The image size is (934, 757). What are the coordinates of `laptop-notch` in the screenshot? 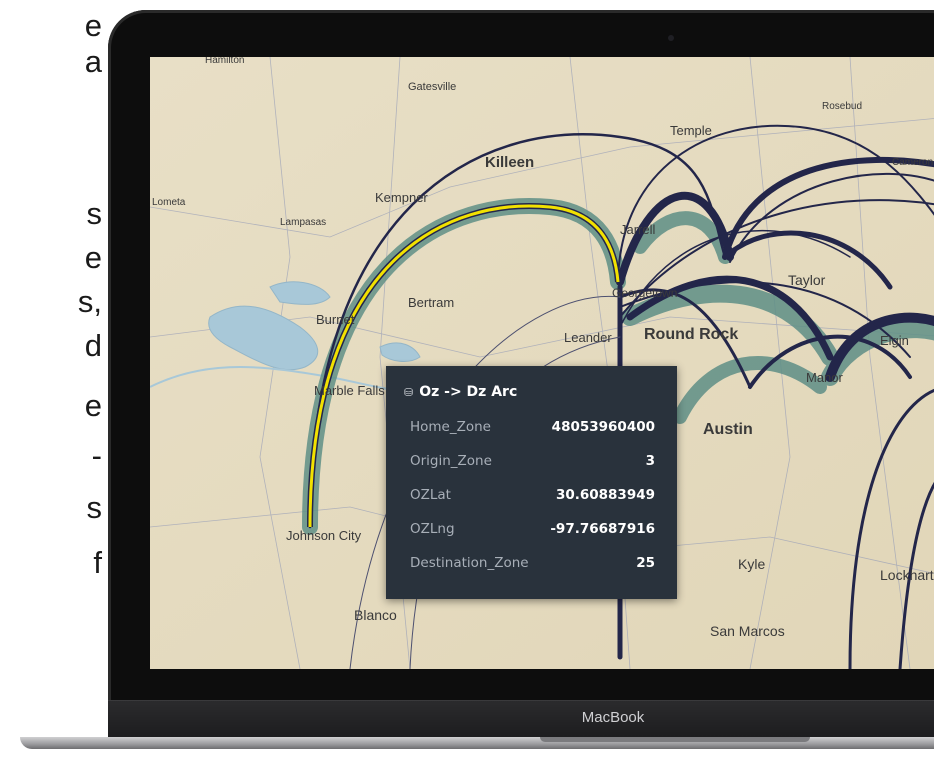 It's located at (675, 739).